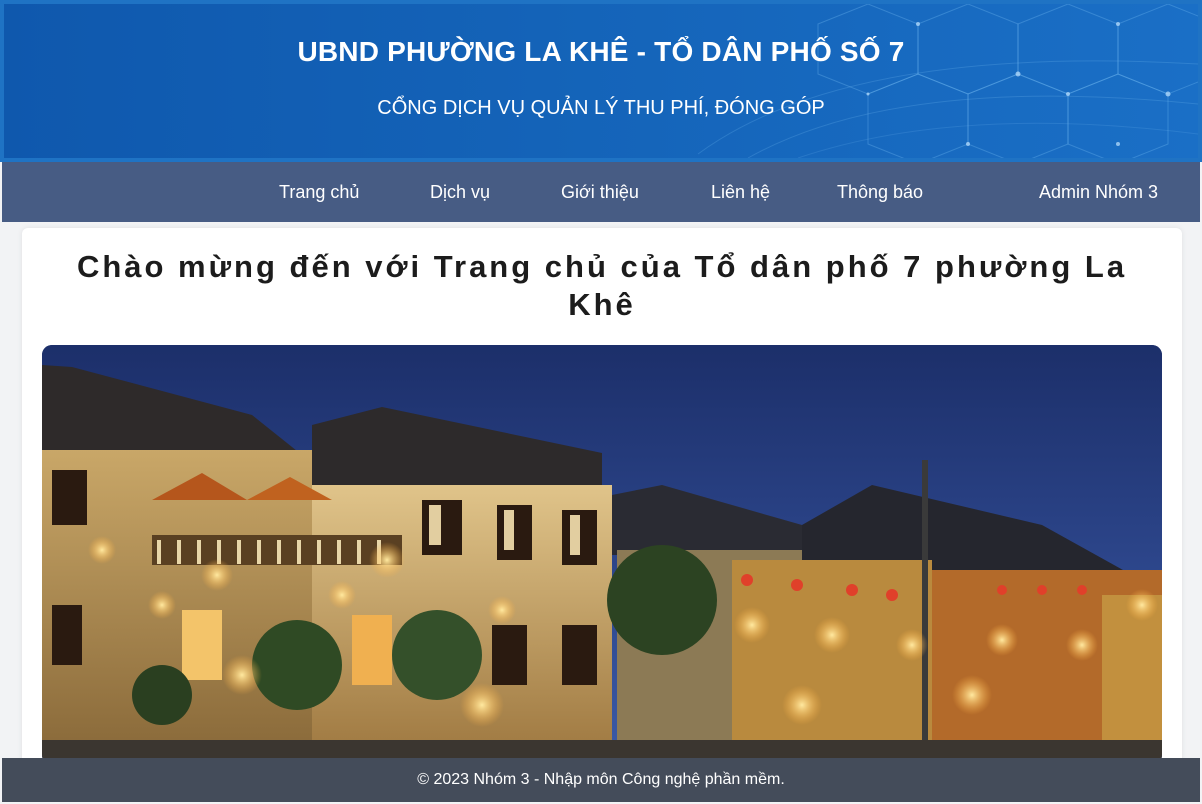  Describe the element at coordinates (1098, 192) in the screenshot. I see `nav-account-link: Admin Nhóm 3` at that location.